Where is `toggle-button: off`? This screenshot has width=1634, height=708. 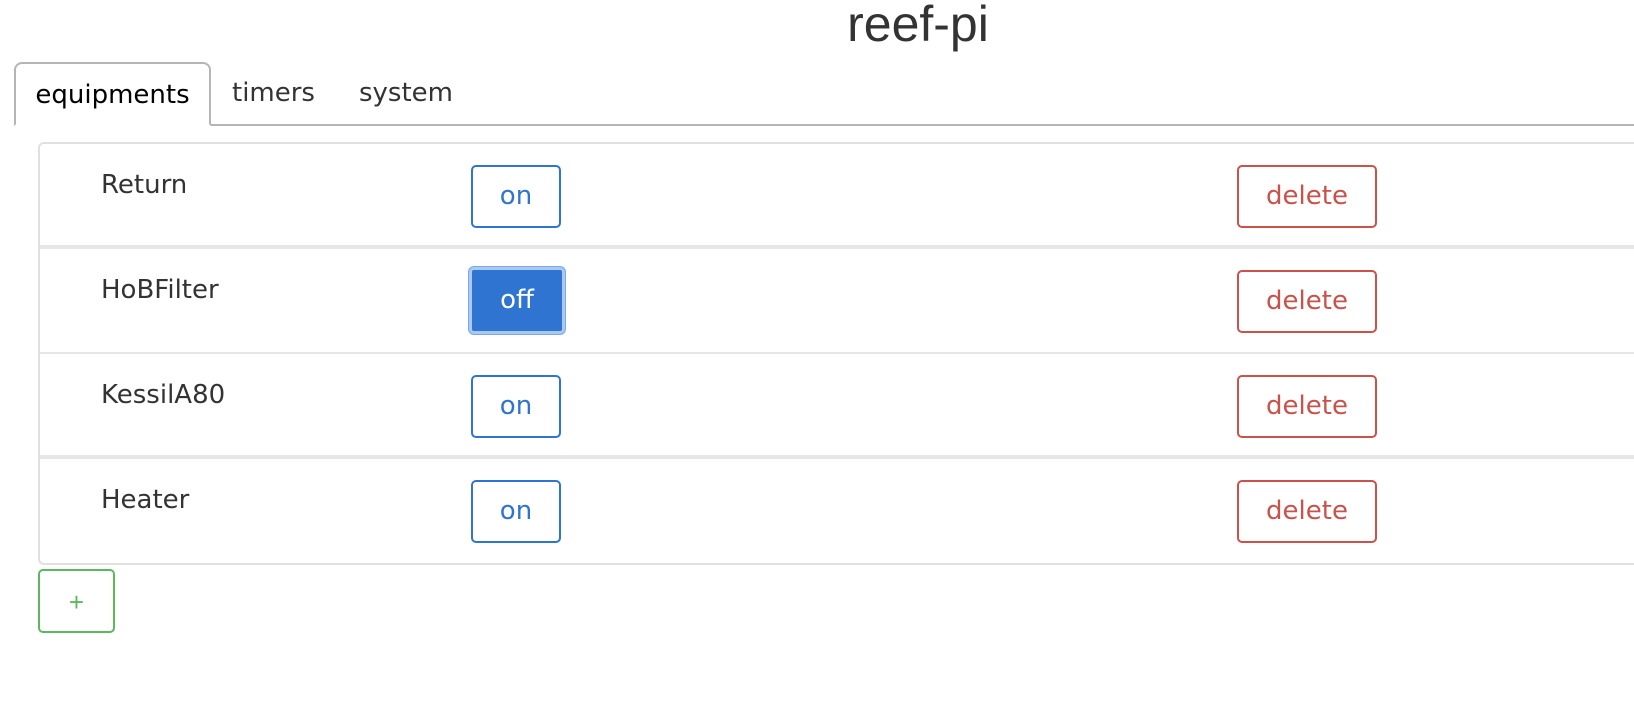
toggle-button: off is located at coordinates (517, 300).